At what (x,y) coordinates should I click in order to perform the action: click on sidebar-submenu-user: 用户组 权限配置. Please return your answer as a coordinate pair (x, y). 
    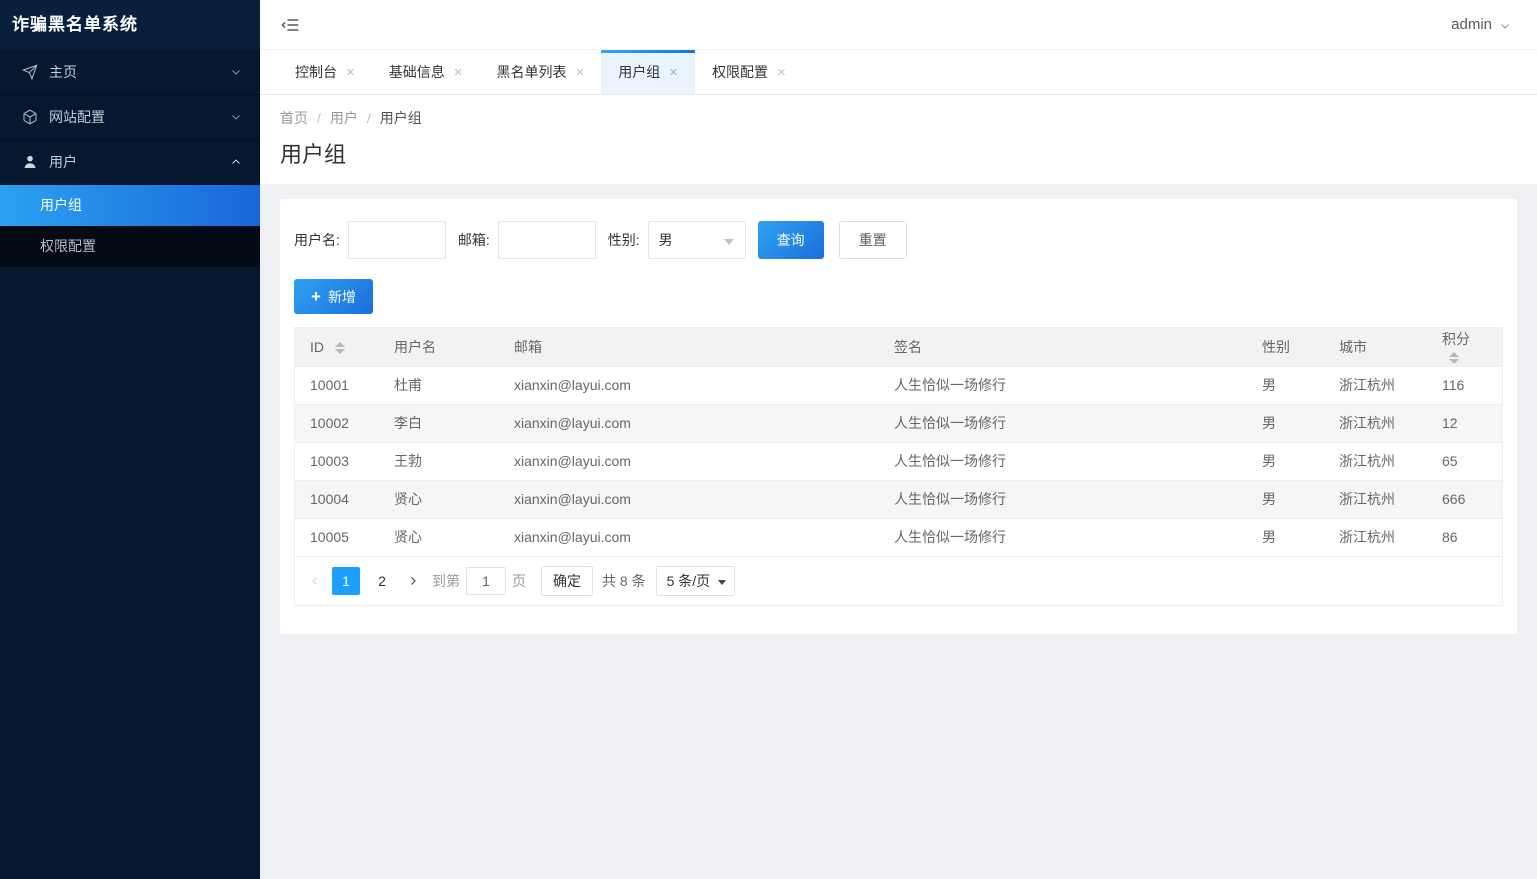
    Looking at the image, I should click on (130, 226).